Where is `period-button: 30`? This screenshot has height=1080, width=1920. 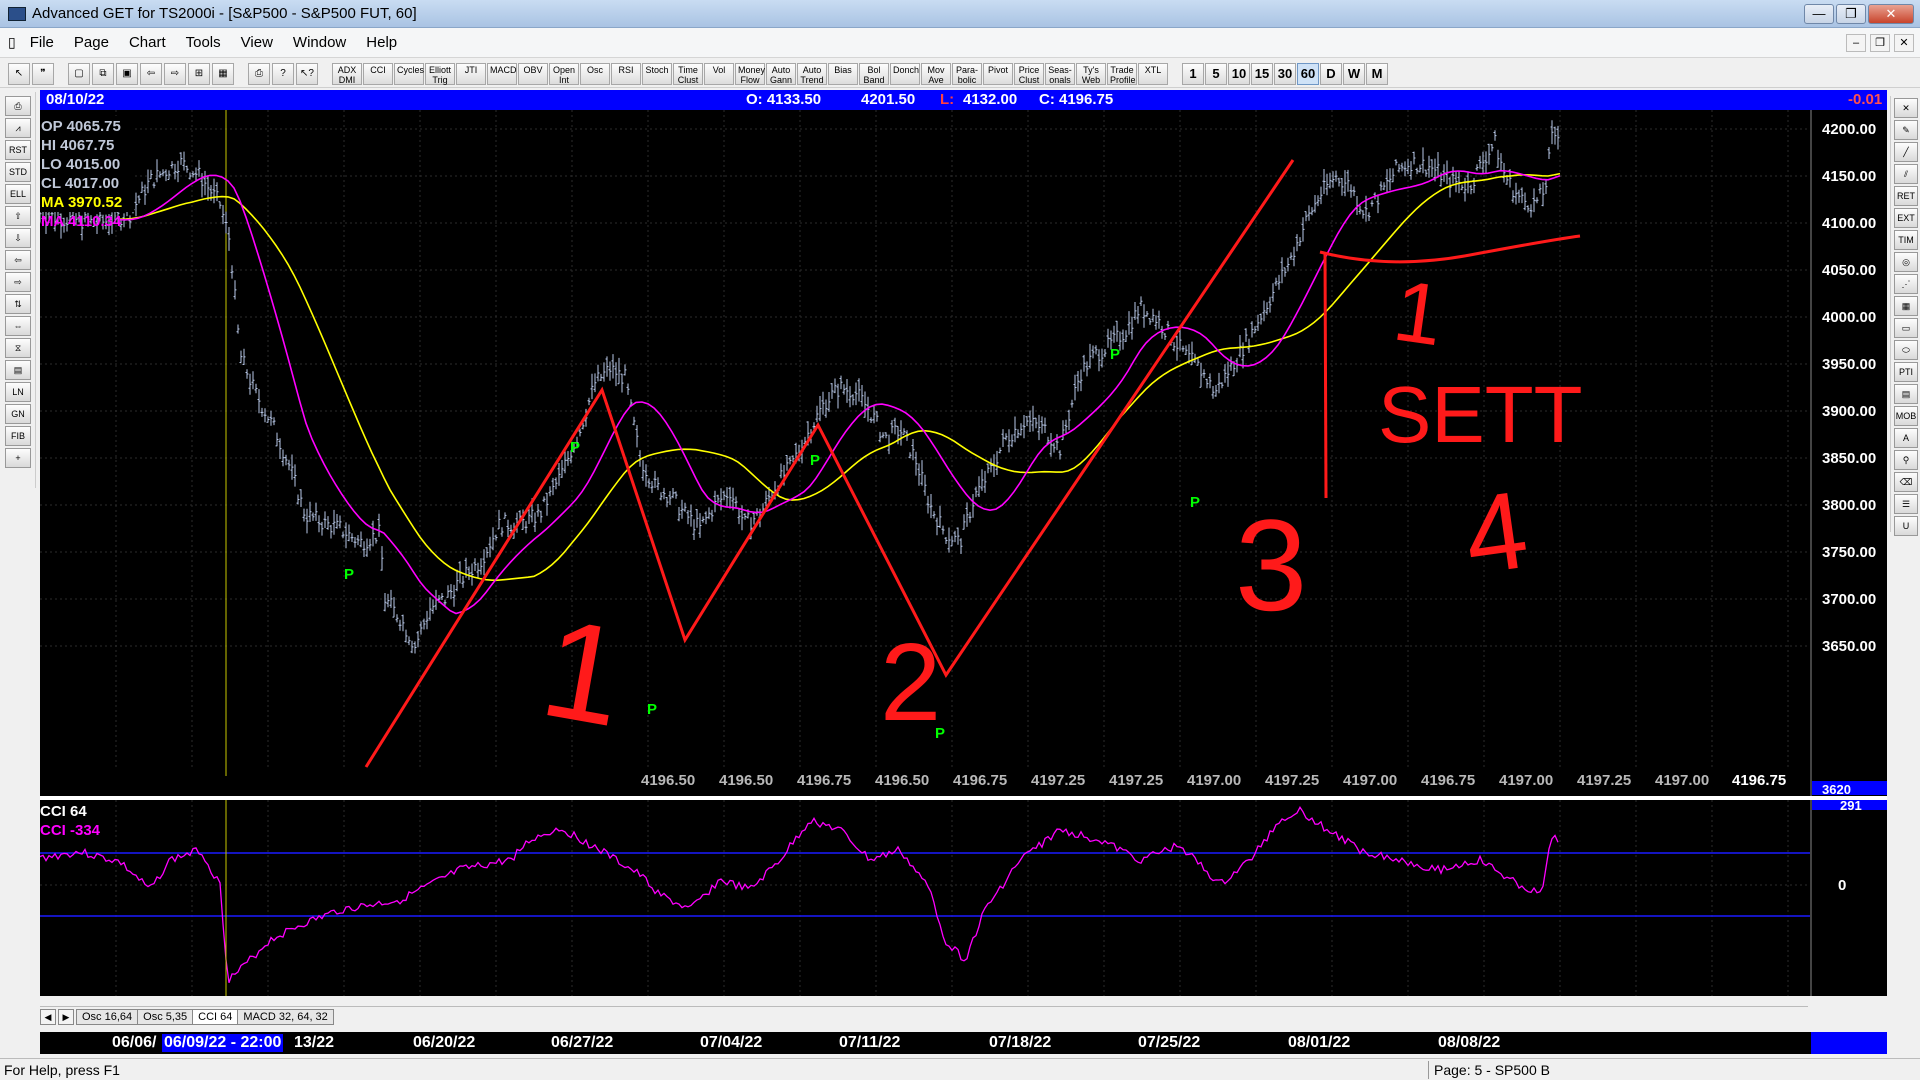 period-button: 30 is located at coordinates (1285, 73).